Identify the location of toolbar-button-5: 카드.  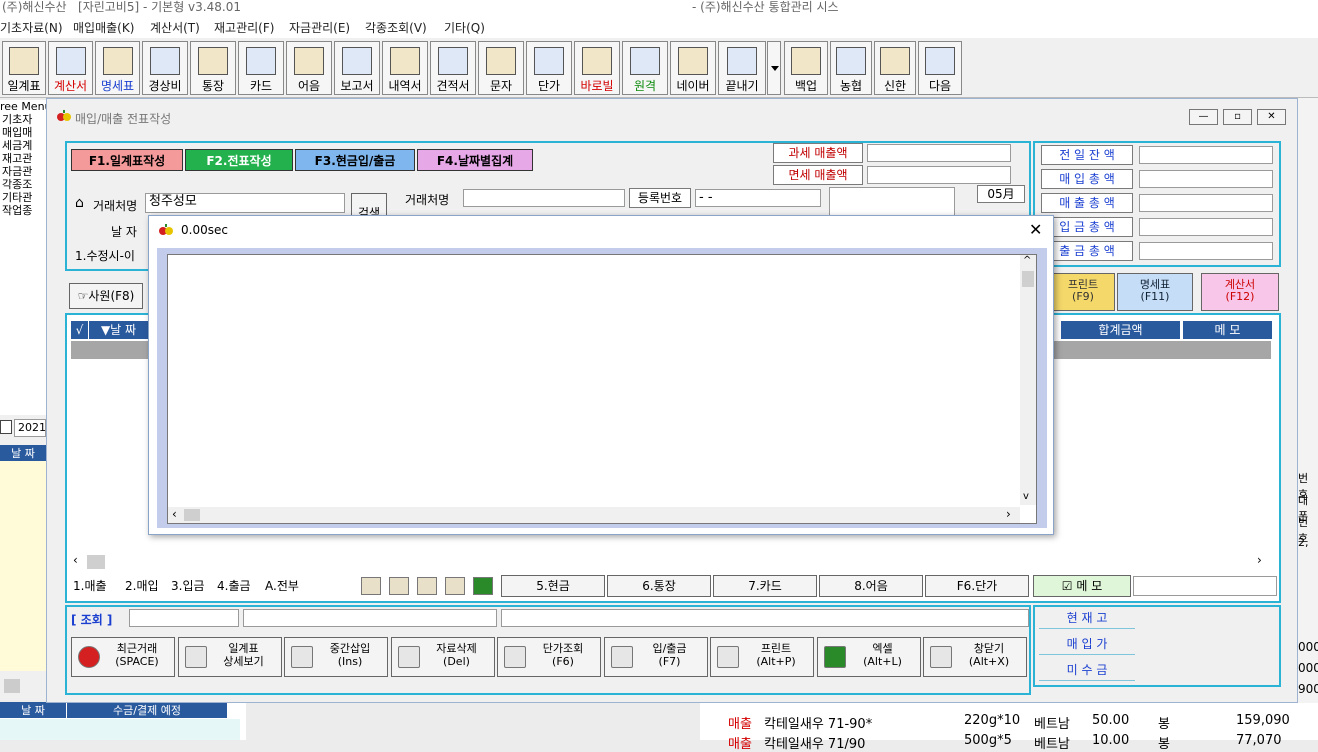
(261, 68).